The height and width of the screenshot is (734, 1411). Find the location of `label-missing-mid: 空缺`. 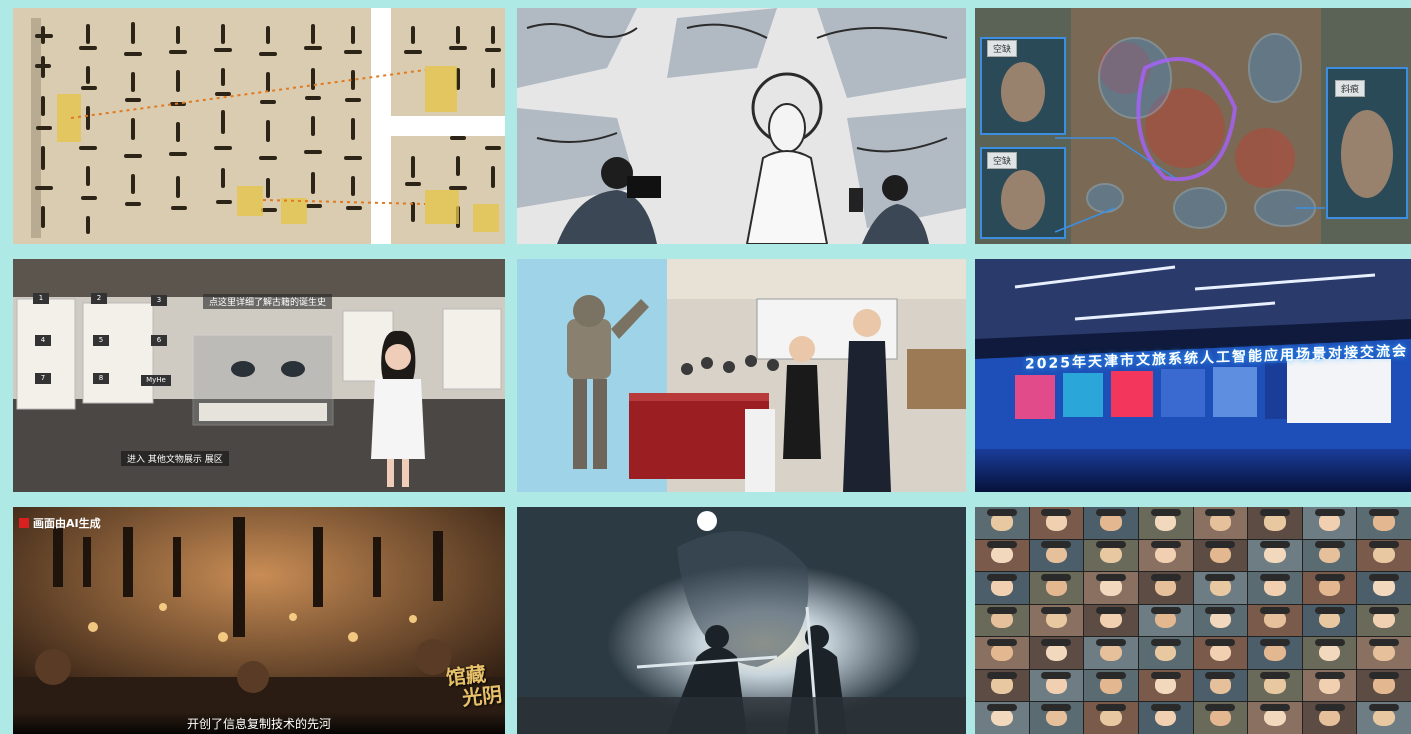

label-missing-mid: 空缺 is located at coordinates (1002, 160).